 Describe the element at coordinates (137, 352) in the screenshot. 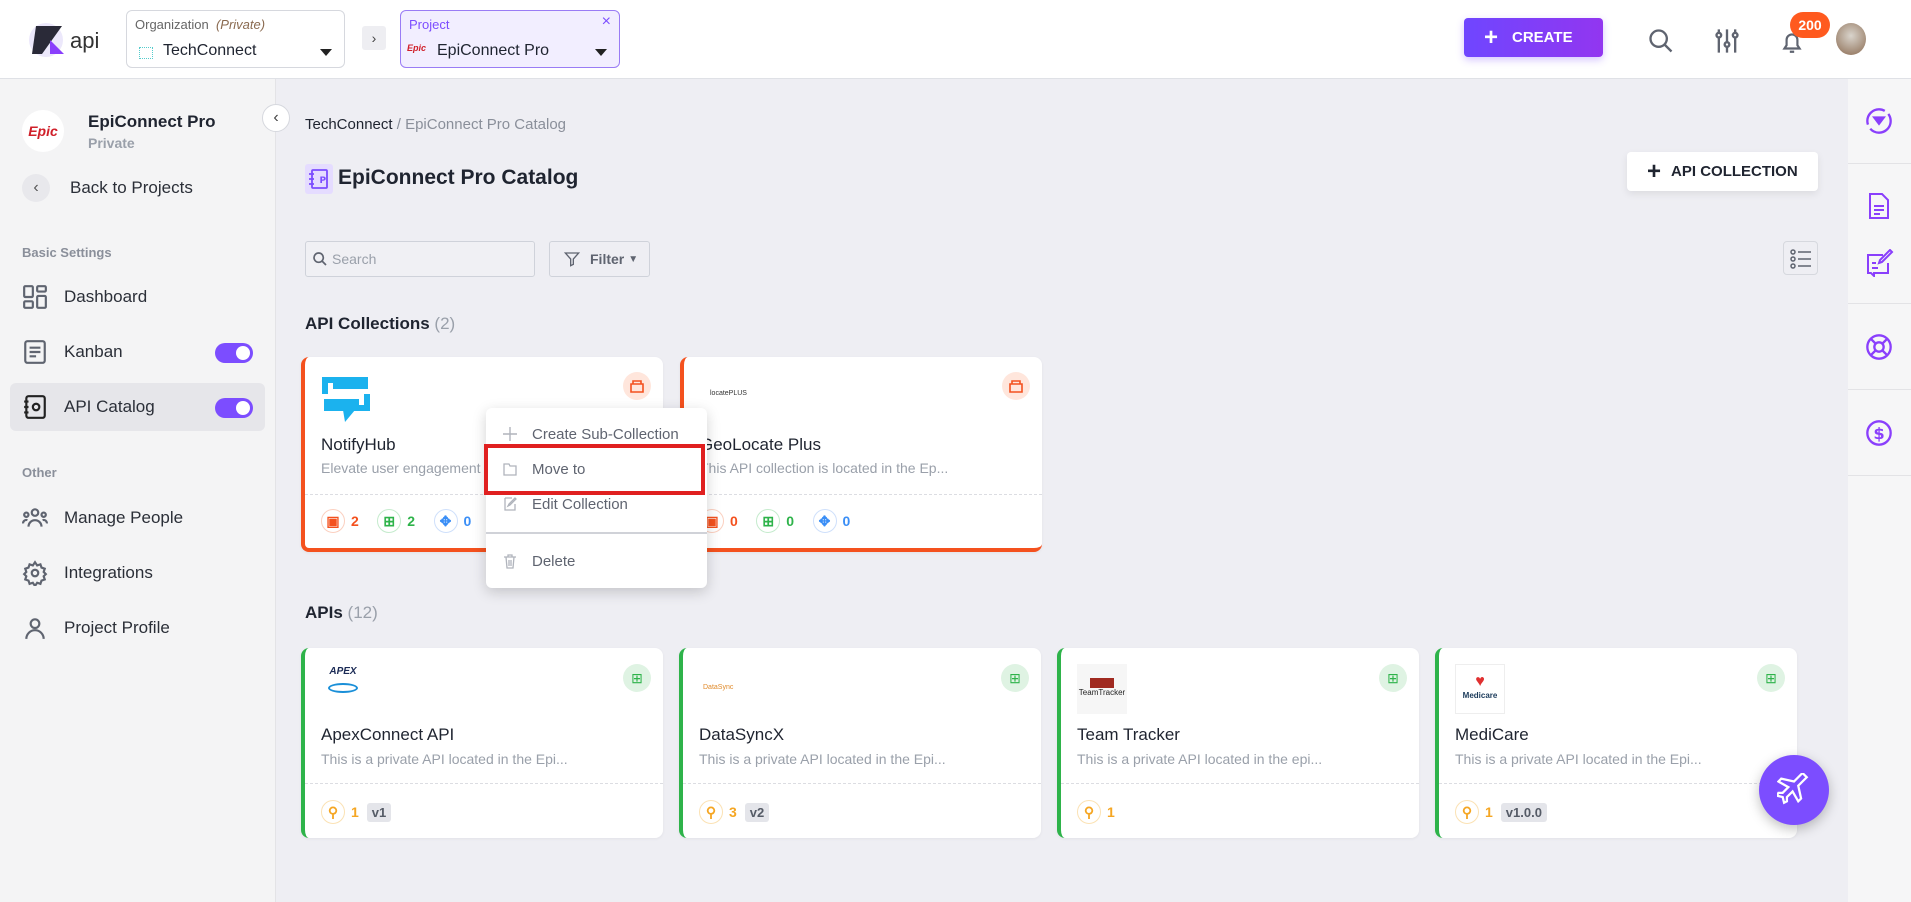

I see `sidebar-item-kanban: Kanban` at that location.